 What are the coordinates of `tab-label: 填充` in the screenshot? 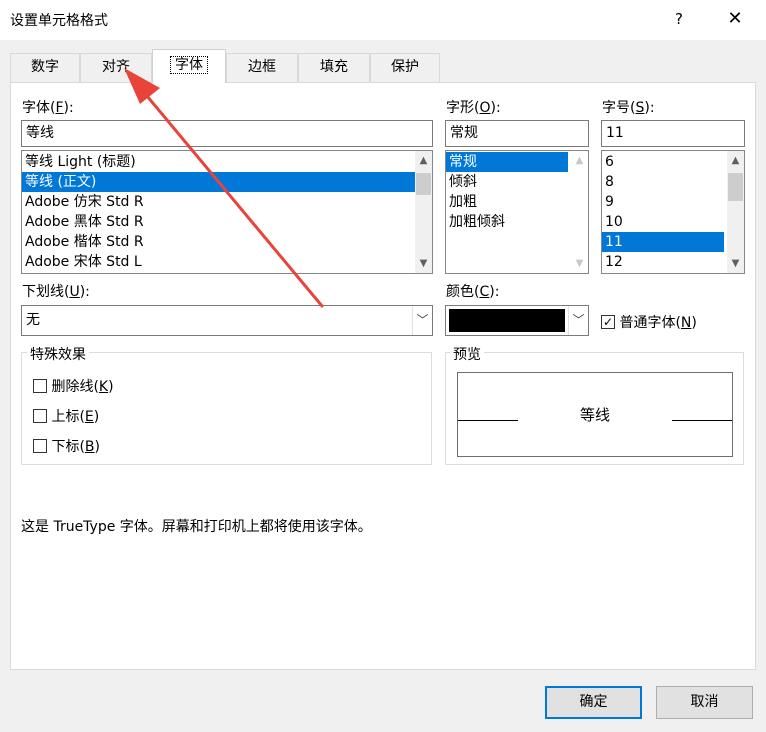 It's located at (334, 67).